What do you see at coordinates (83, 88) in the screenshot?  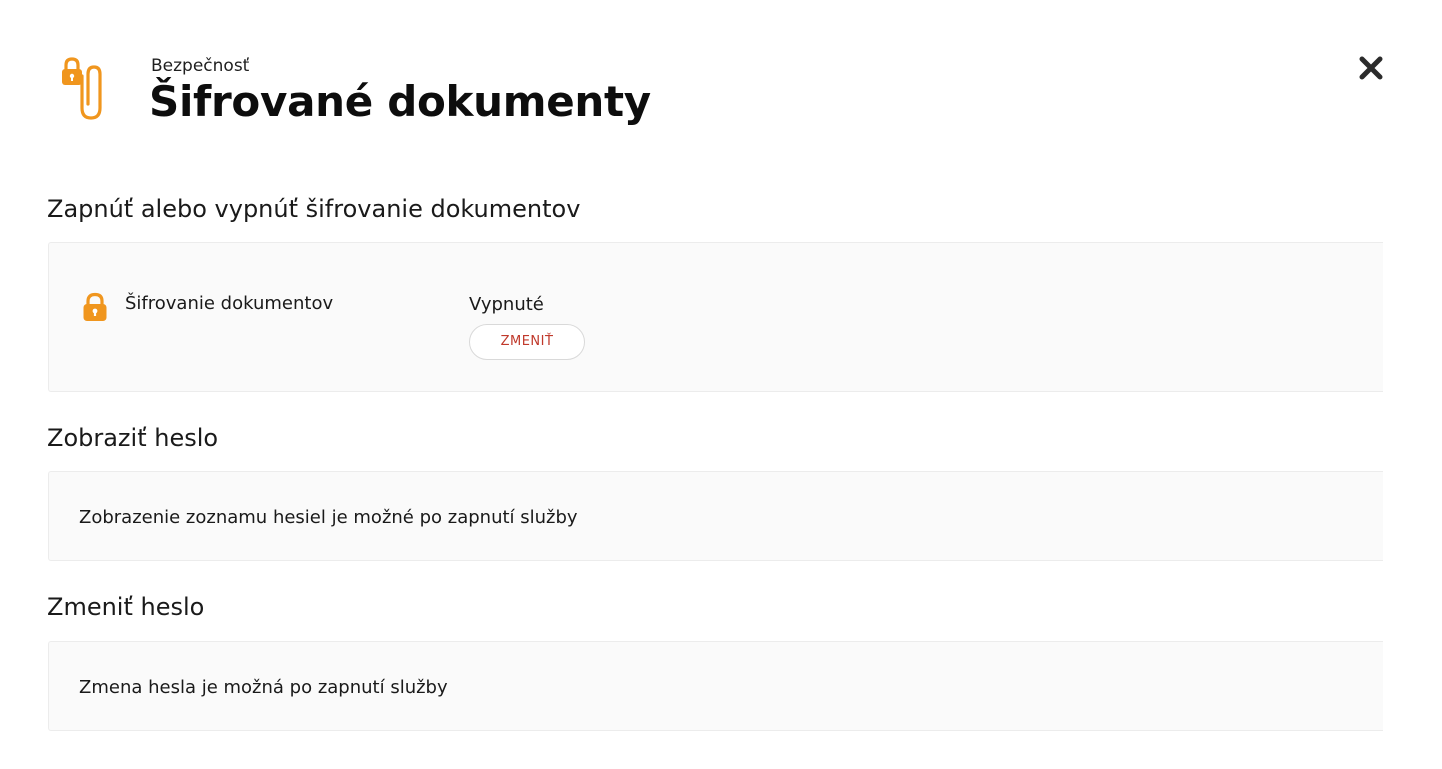 I see `paperclip-lock-icon` at bounding box center [83, 88].